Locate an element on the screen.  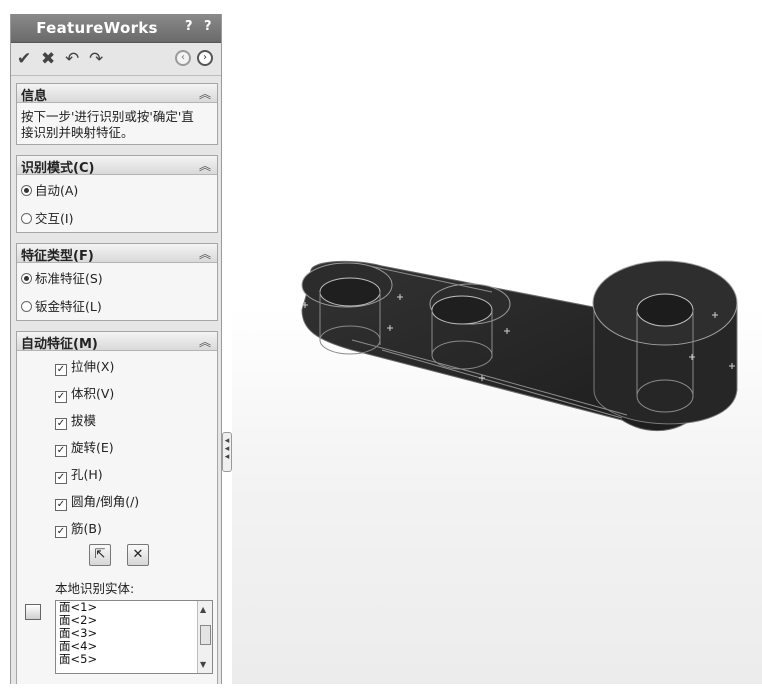
radio-auto: 自动(A) is located at coordinates (49, 189).